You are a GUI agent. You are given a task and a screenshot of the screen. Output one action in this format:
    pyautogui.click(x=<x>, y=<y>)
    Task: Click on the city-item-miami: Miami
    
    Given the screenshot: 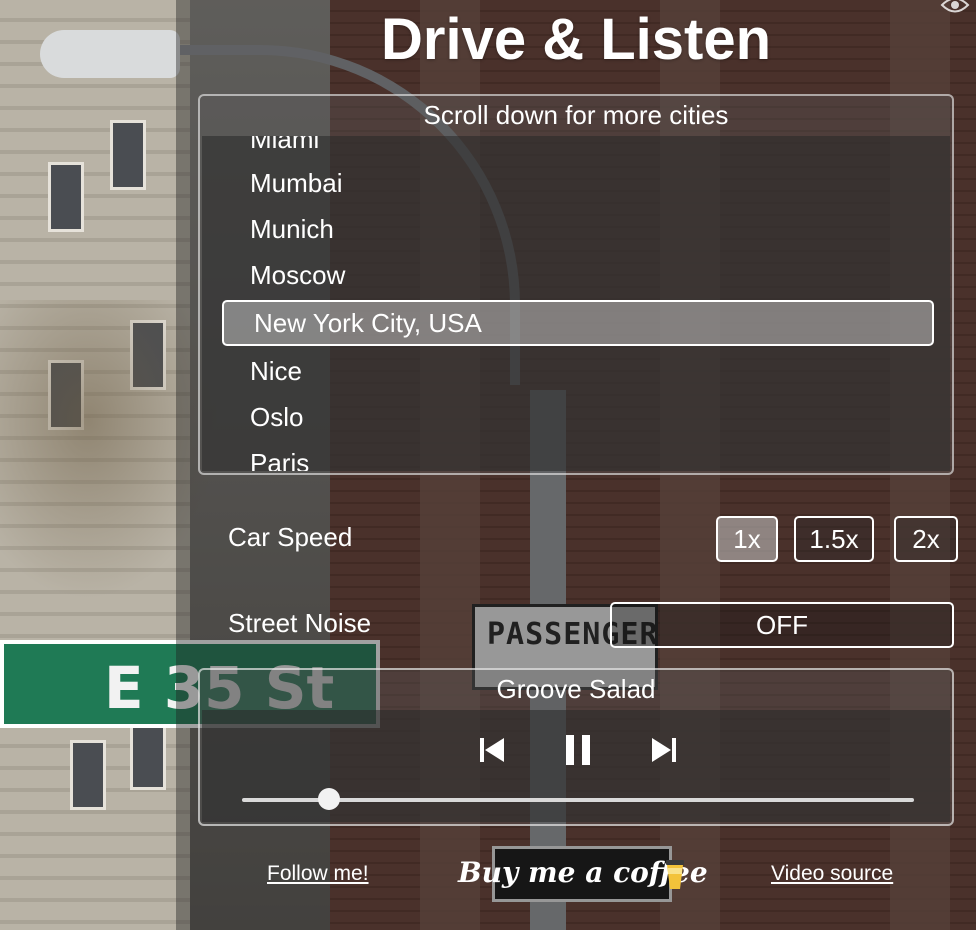 What is the action you would take?
    pyautogui.click(x=284, y=149)
    